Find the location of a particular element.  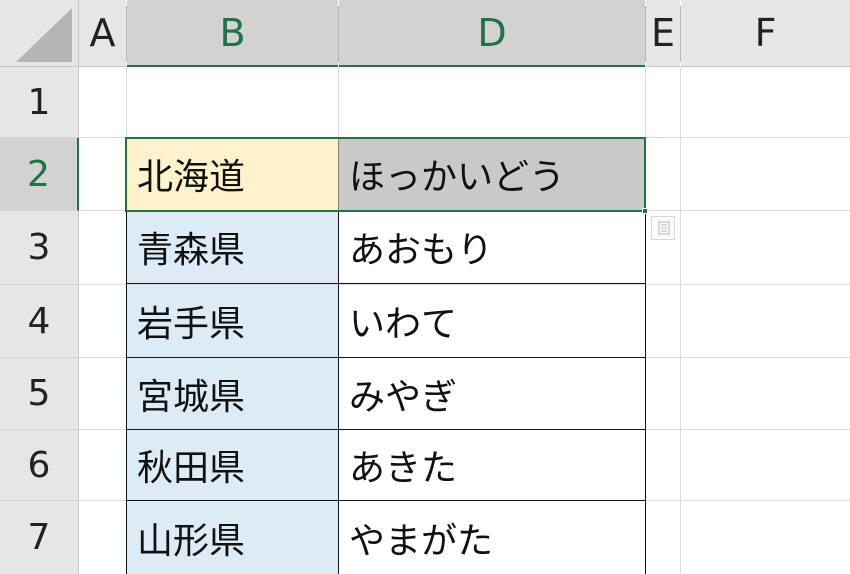

column-f-label: F is located at coordinates (765, 33).